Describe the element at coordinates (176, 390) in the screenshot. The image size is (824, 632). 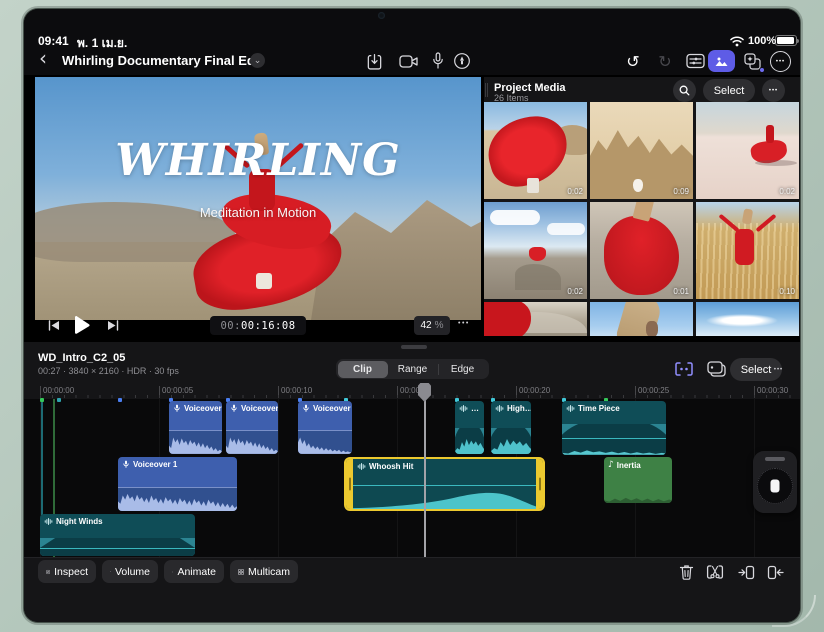
I see `ruler-tick: 00:00:05` at that location.